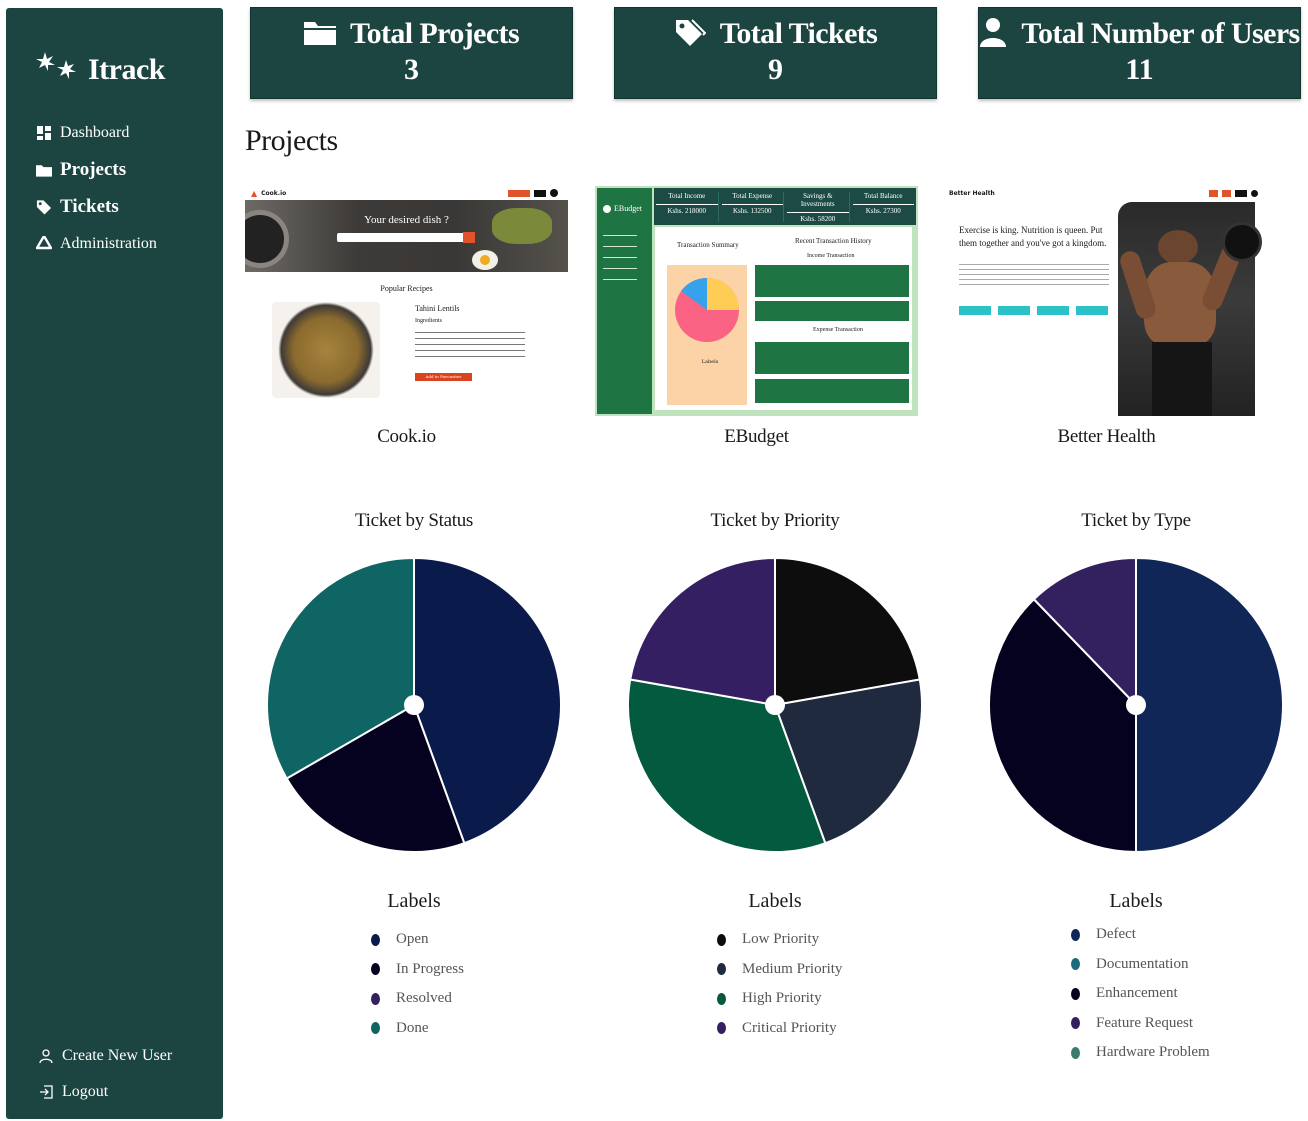 The height and width of the screenshot is (1121, 1308). What do you see at coordinates (817, 200) in the screenshot?
I see `thumb-card-label: Savings & Investments` at bounding box center [817, 200].